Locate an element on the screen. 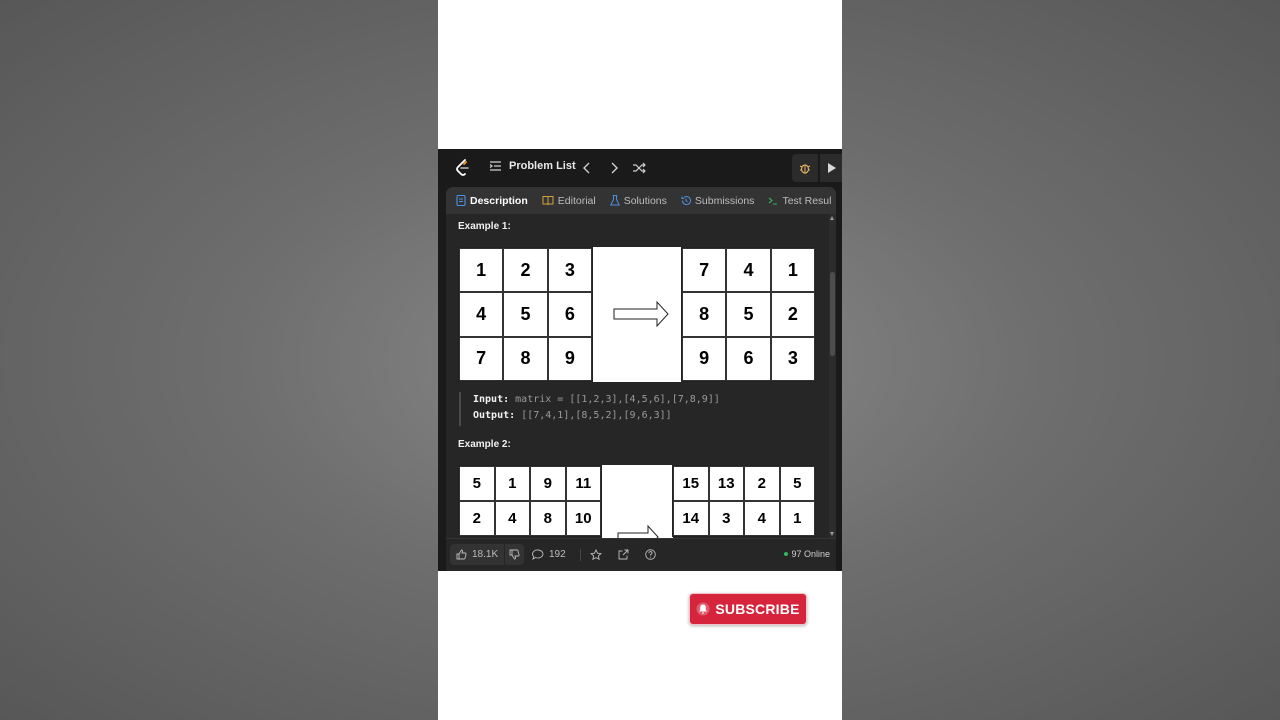 The width and height of the screenshot is (1280, 720). history-icon is located at coordinates (686, 201).